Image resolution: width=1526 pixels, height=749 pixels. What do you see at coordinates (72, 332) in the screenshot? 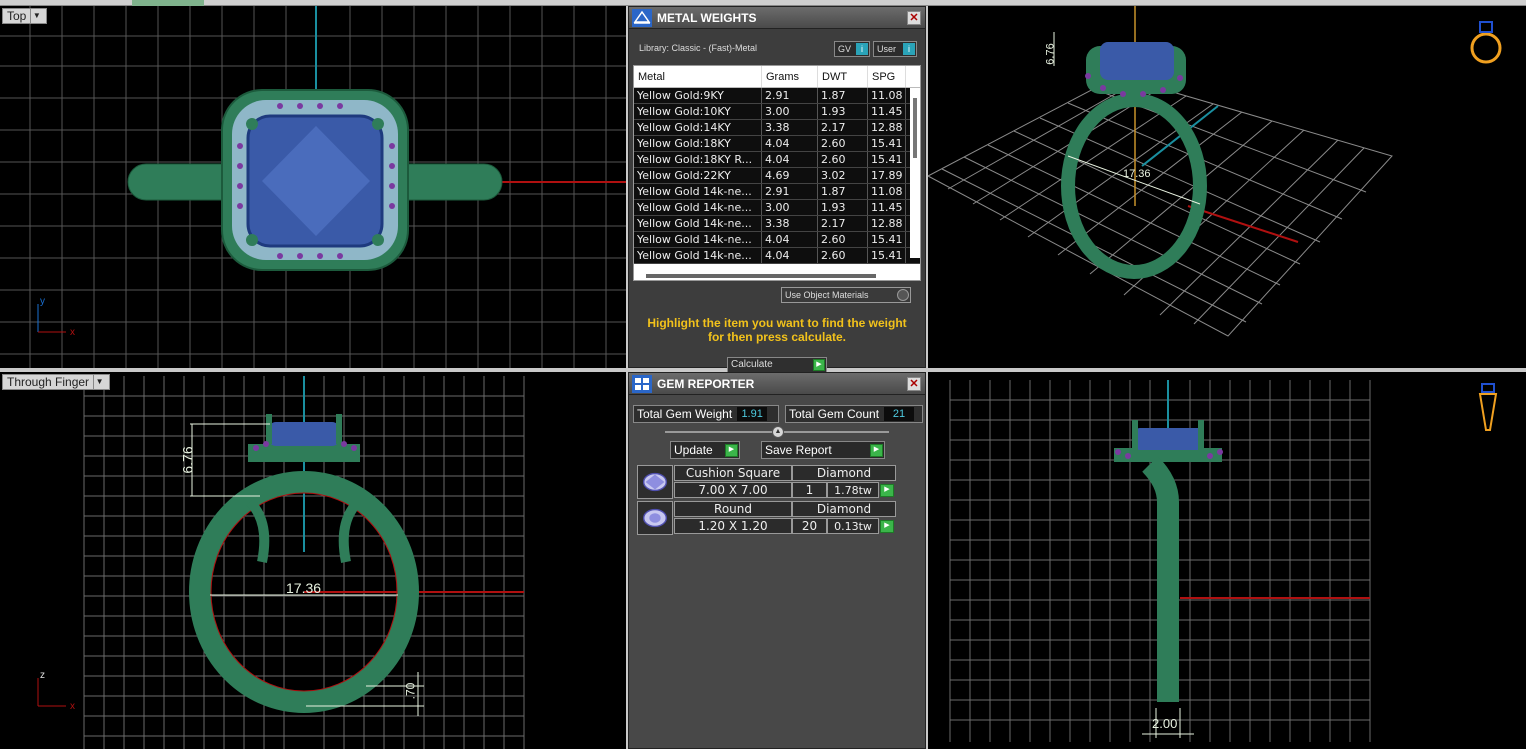
I see `svg-text: x` at bounding box center [72, 332].